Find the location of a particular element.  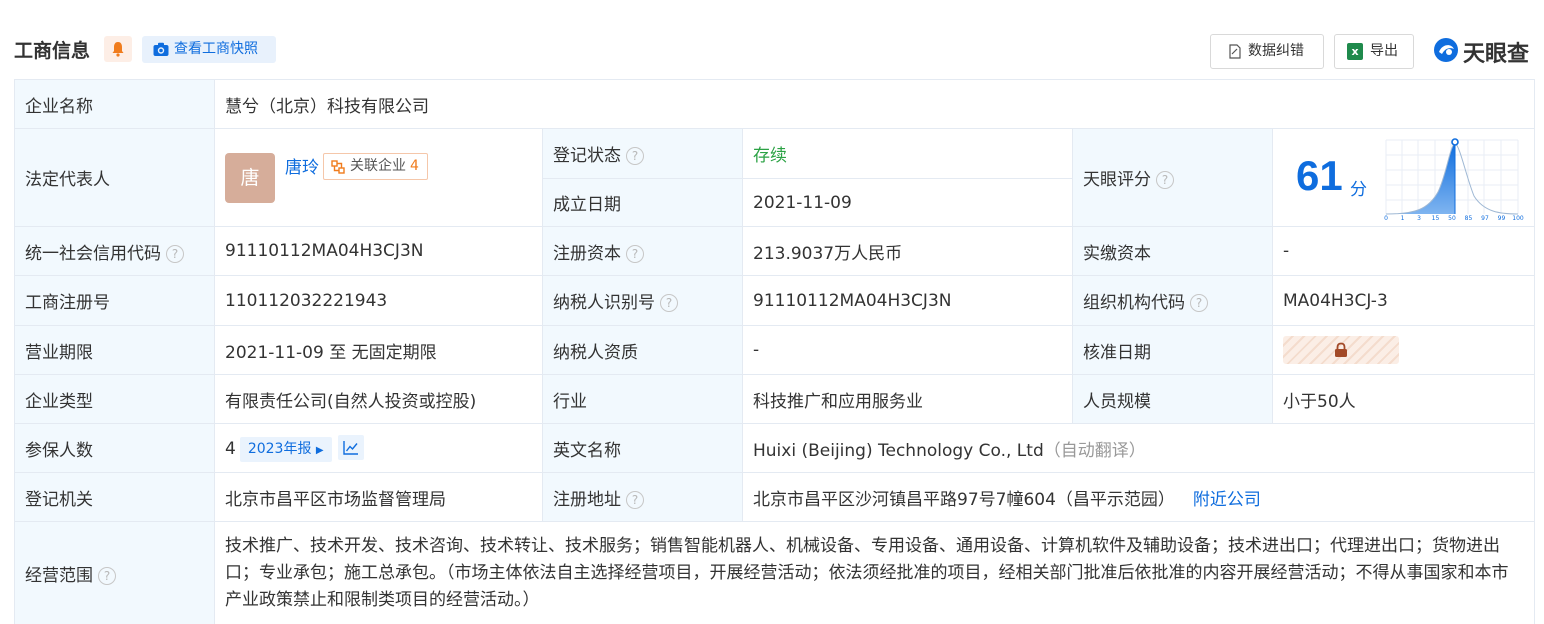

label-taxpayer-id-text: 纳税人识别号 is located at coordinates (604, 303).